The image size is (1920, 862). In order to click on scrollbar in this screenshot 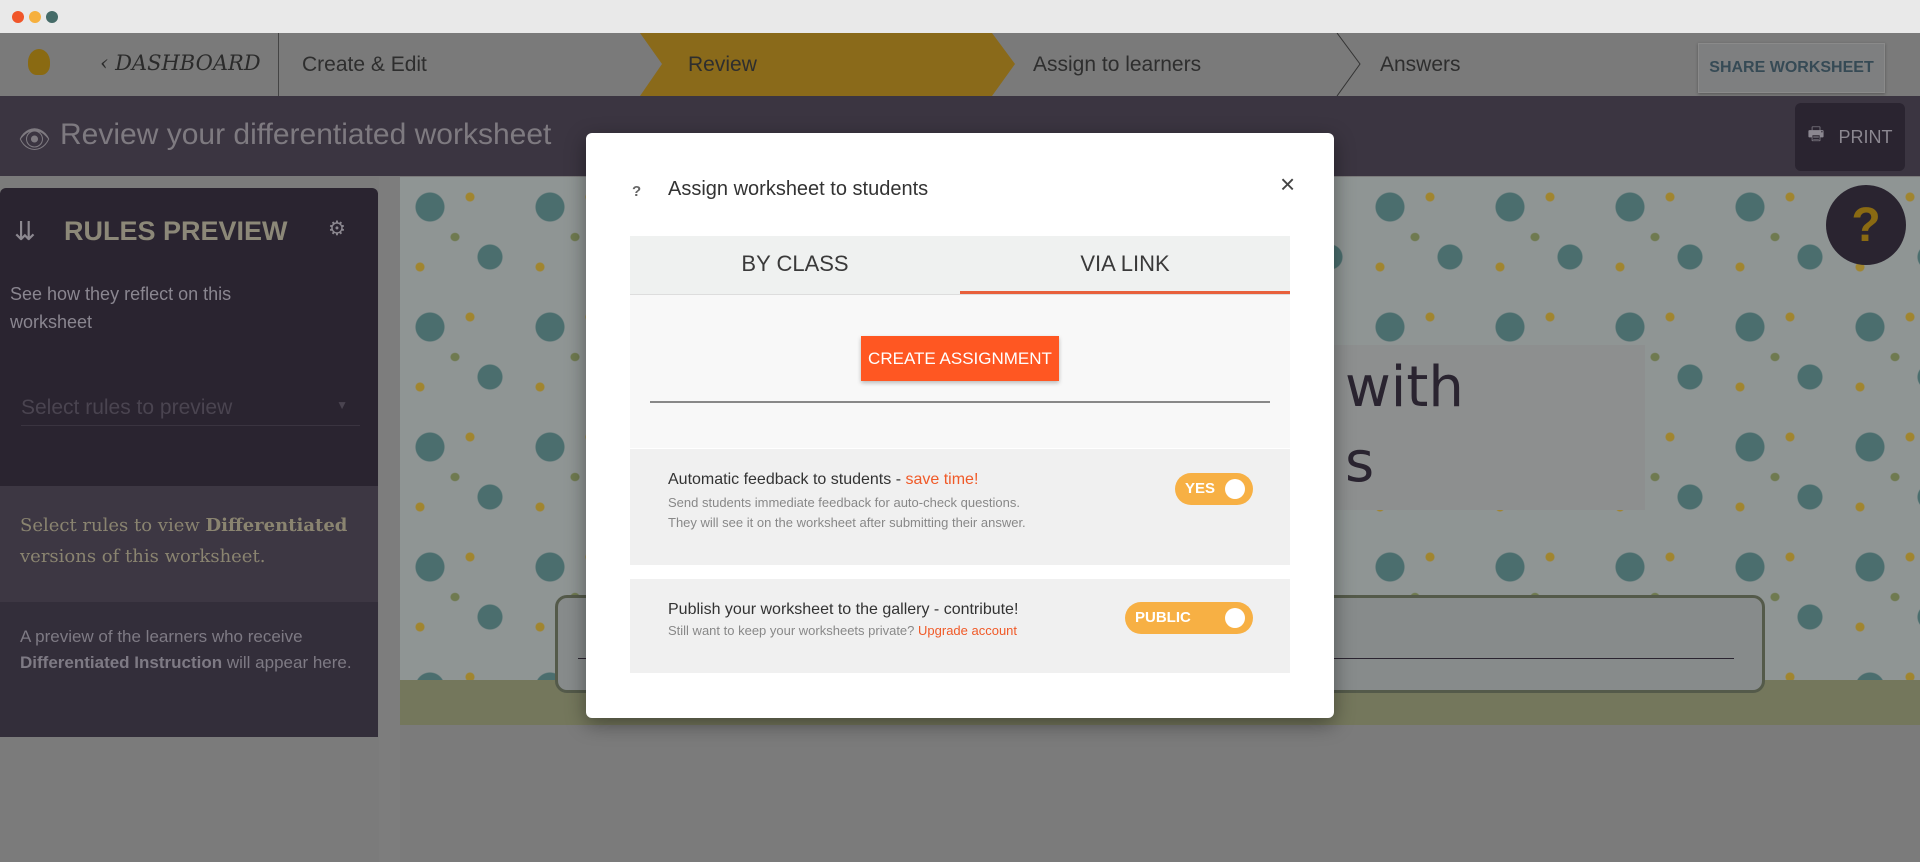, I will do `click(389, 519)`.